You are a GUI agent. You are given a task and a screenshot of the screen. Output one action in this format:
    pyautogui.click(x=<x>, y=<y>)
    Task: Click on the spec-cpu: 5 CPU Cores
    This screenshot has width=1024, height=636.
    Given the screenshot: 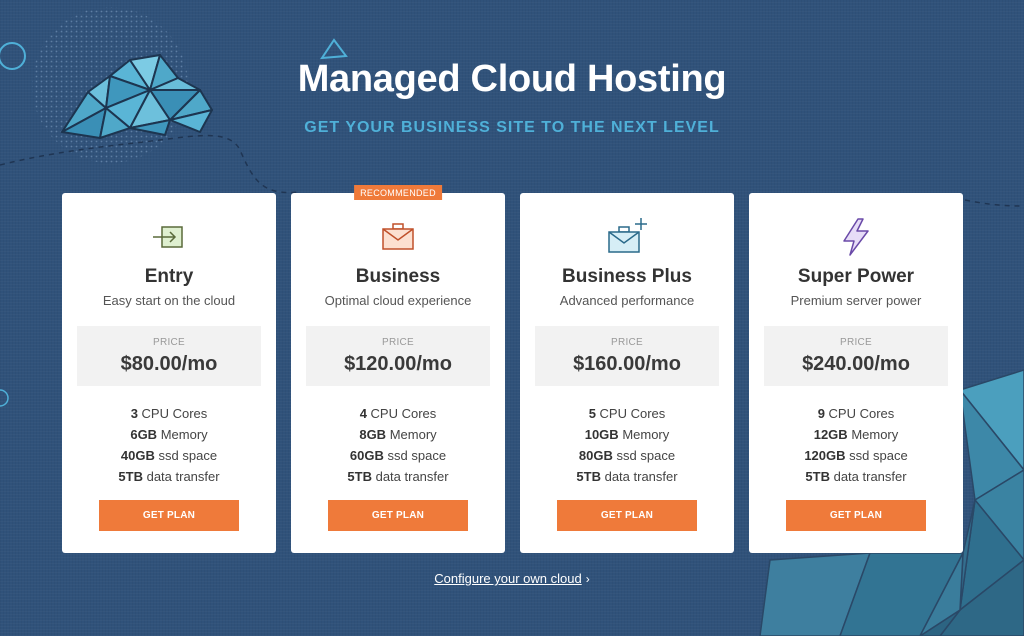 What is the action you would take?
    pyautogui.click(x=627, y=413)
    